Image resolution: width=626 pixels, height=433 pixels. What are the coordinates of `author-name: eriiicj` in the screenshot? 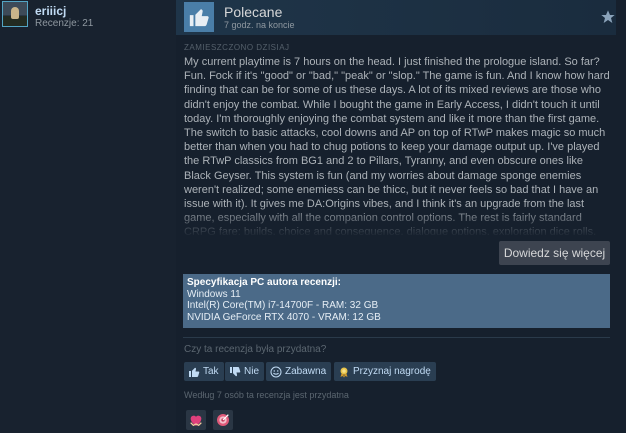 It's located at (50, 11).